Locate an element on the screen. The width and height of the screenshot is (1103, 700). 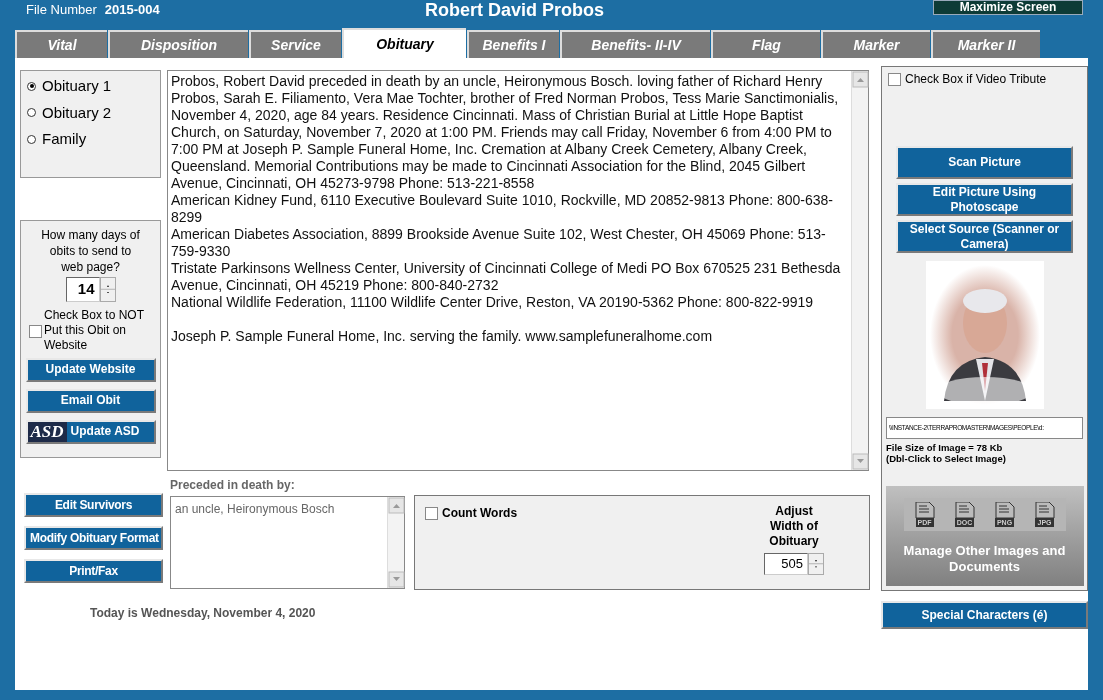
tab: Service is located at coordinates (295, 44).